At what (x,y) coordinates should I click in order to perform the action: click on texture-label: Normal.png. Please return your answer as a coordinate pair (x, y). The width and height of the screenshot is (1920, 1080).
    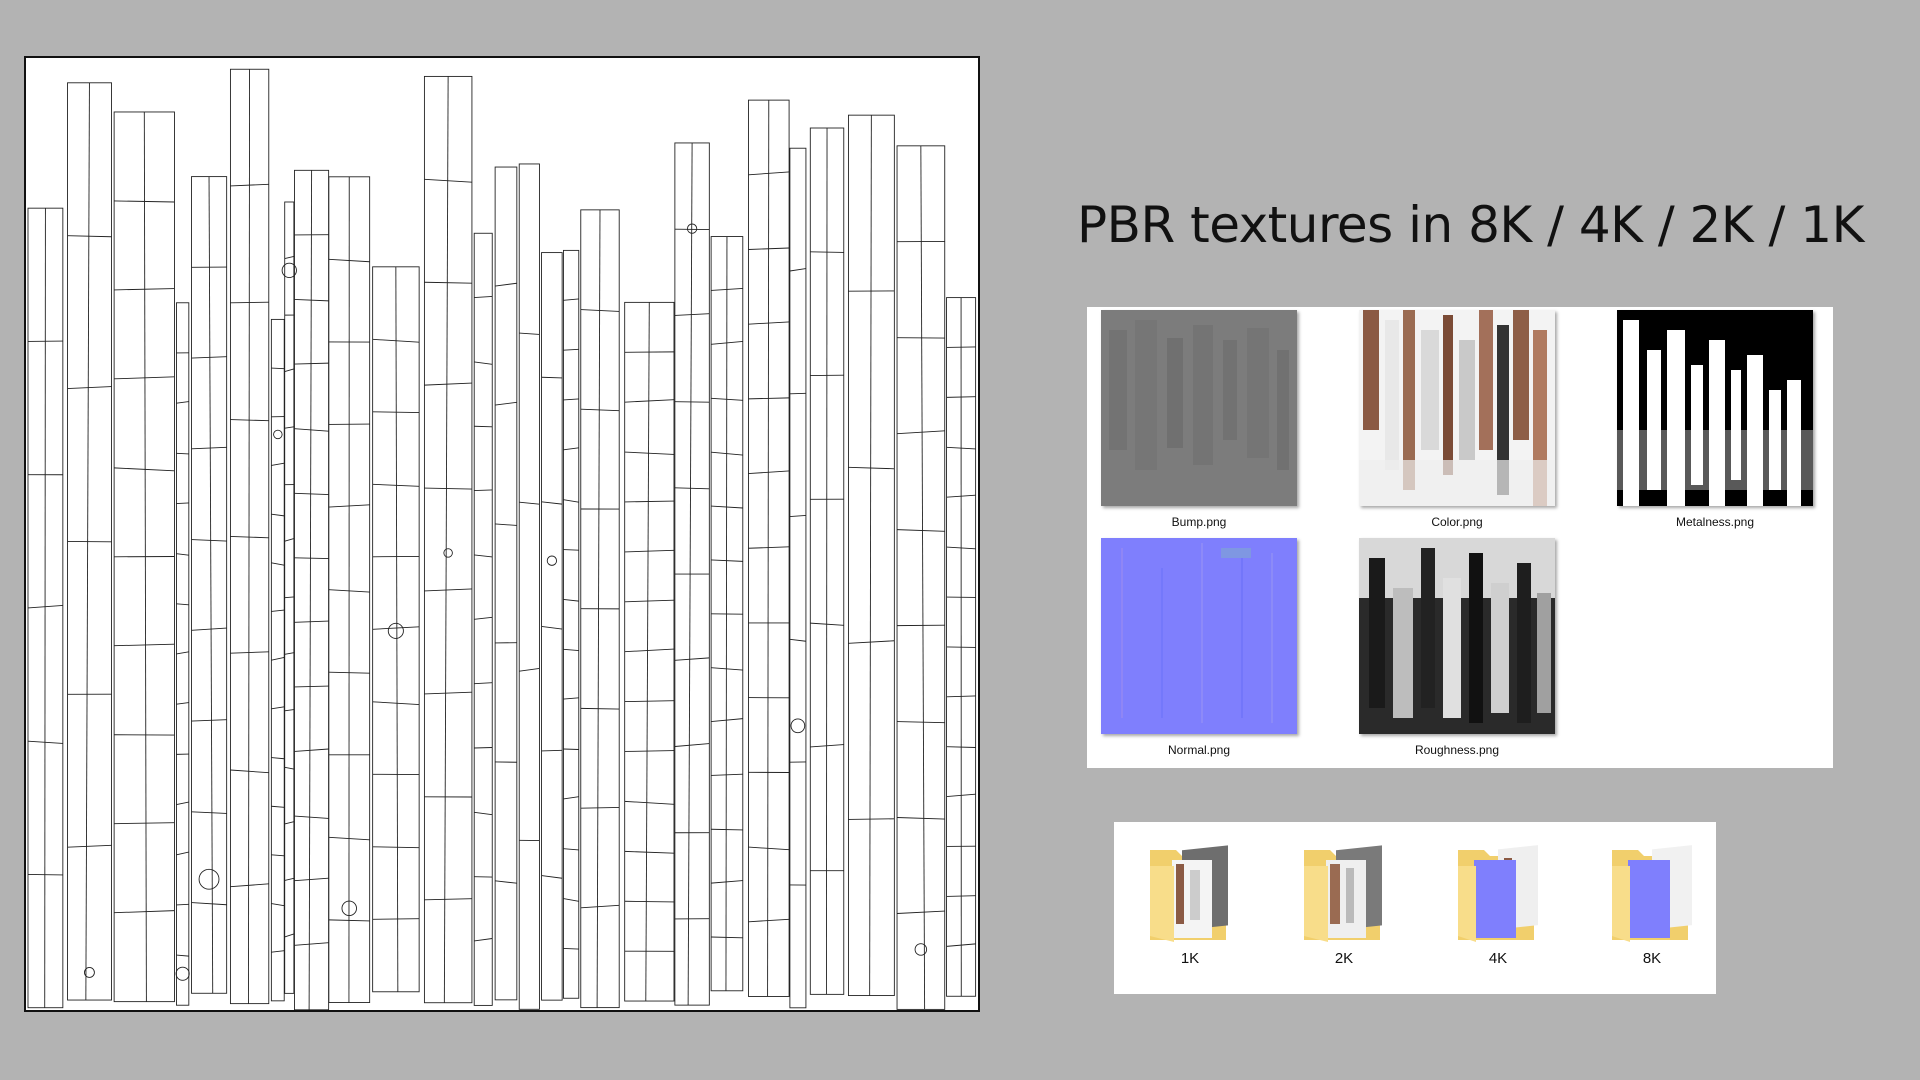
    Looking at the image, I should click on (1199, 750).